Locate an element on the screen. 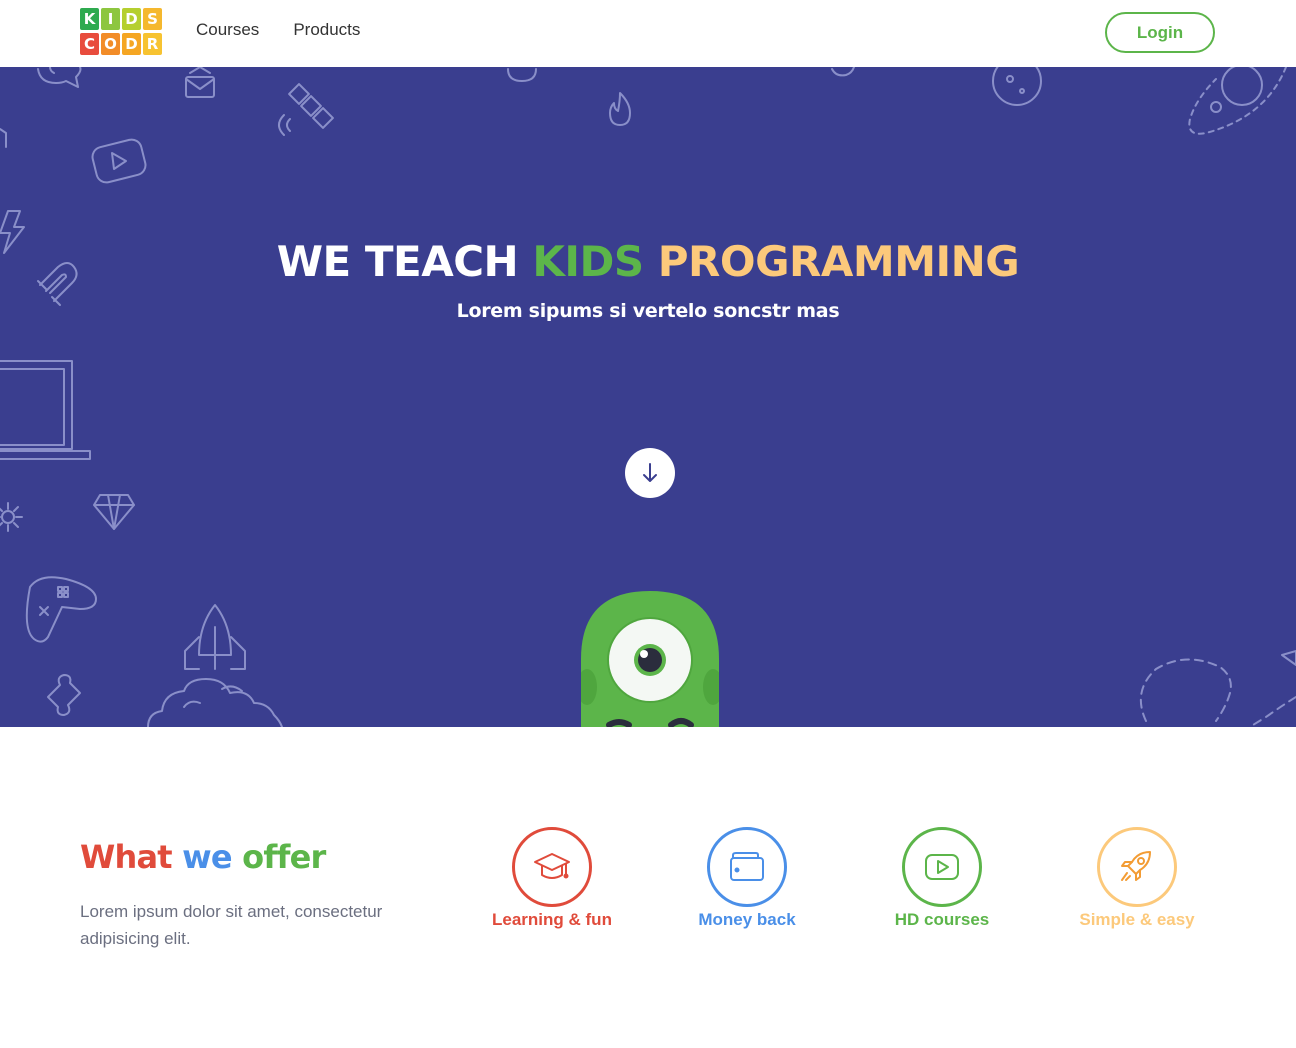 The height and width of the screenshot is (1048, 1296). puzzle-icon is located at coordinates (64, 695).